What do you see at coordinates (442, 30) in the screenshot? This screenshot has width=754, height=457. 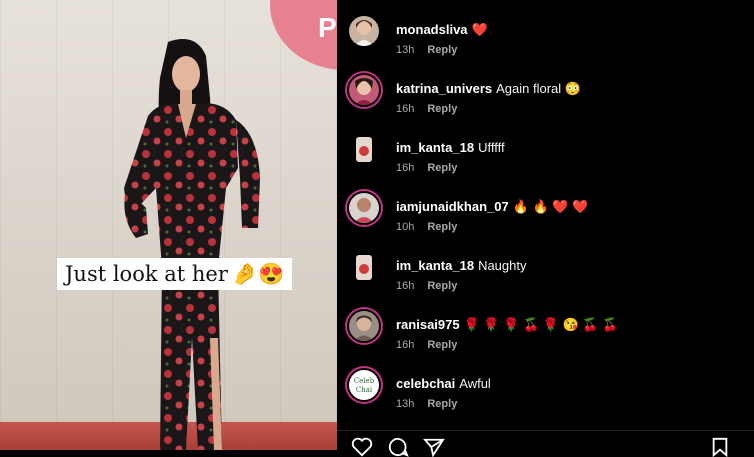 I see `comment-username: monadsliva ❤️` at bounding box center [442, 30].